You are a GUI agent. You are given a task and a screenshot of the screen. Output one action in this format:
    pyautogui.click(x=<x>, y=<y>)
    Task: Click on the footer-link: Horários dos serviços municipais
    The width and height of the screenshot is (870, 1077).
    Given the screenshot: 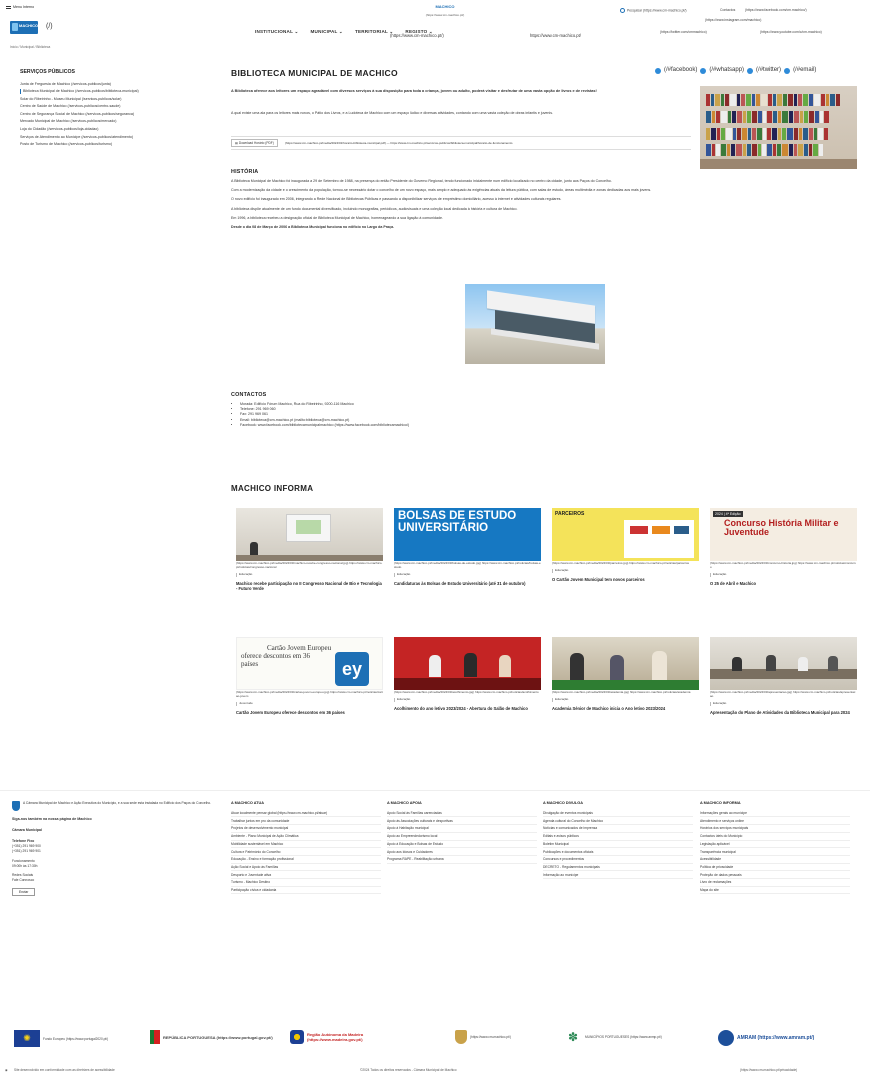 What is the action you would take?
    pyautogui.click(x=775, y=829)
    